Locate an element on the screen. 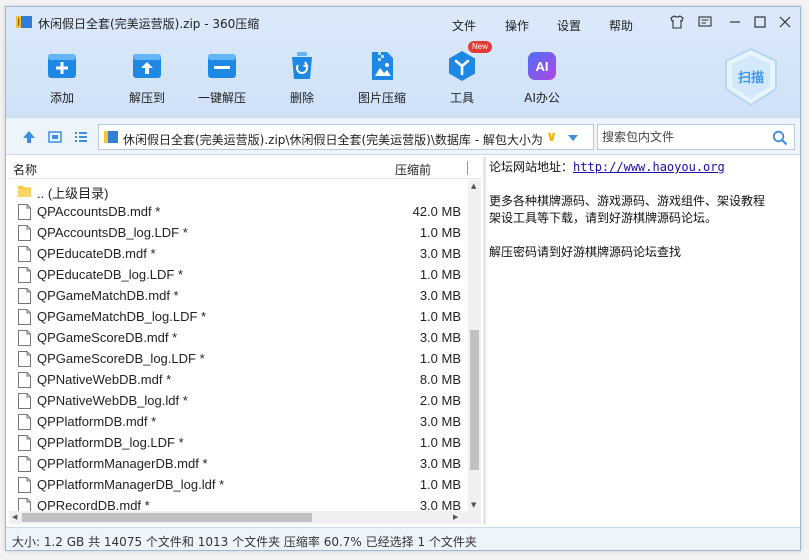 This screenshot has width=809, height=560. file-size: 2.0 MB is located at coordinates (440, 400).